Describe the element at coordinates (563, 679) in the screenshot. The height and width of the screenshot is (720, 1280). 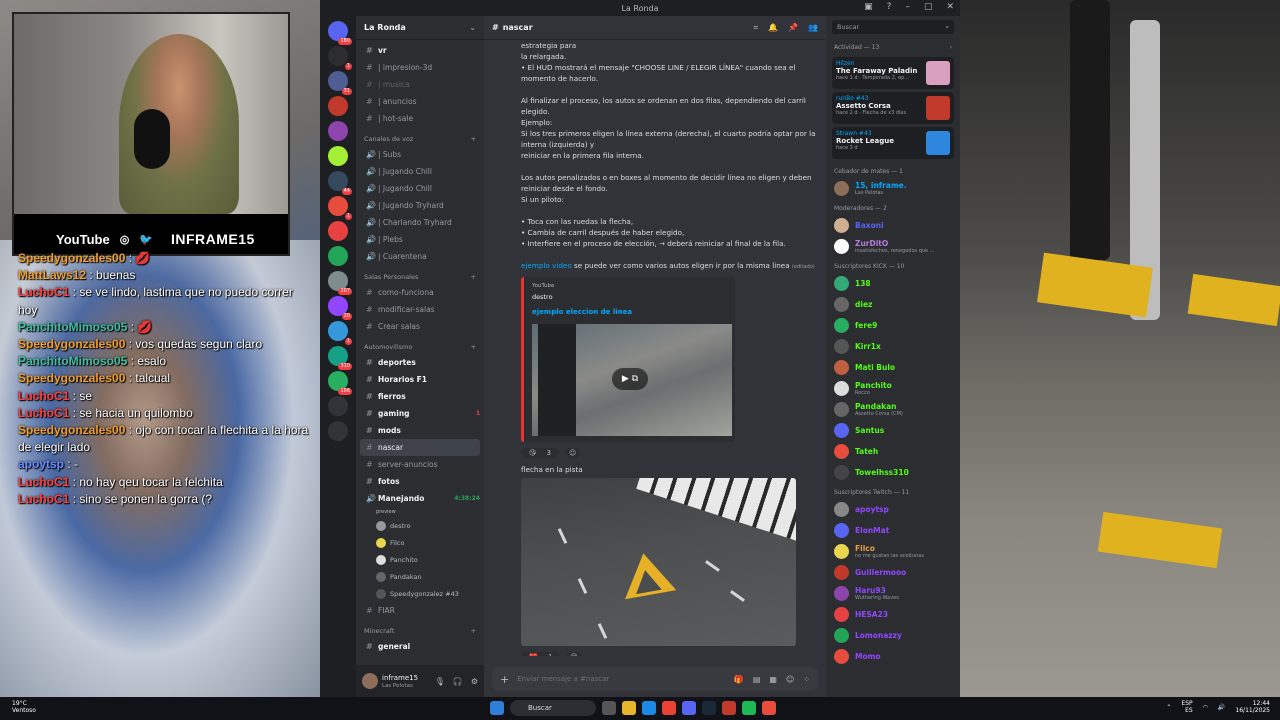
I see `compose-input: Enviar mensaje a #nascar` at that location.